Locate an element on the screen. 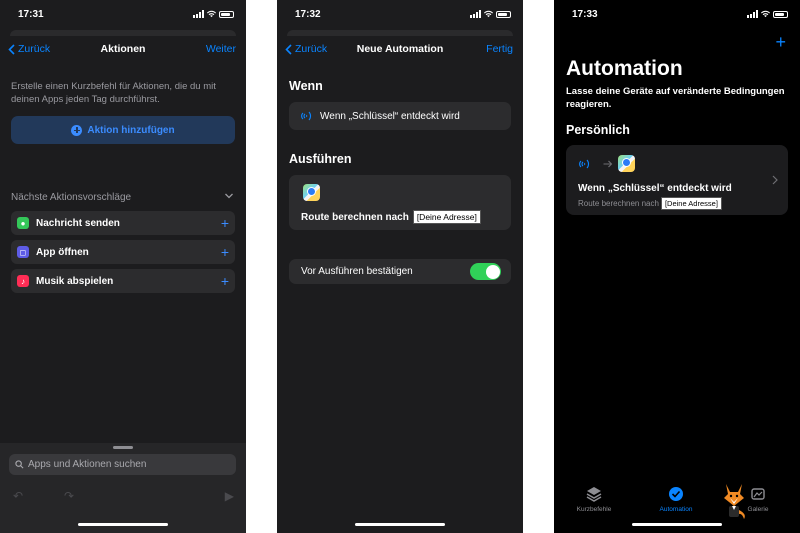 This screenshot has height=533, width=800. suggestion-label: Musik abspielen is located at coordinates (75, 281).